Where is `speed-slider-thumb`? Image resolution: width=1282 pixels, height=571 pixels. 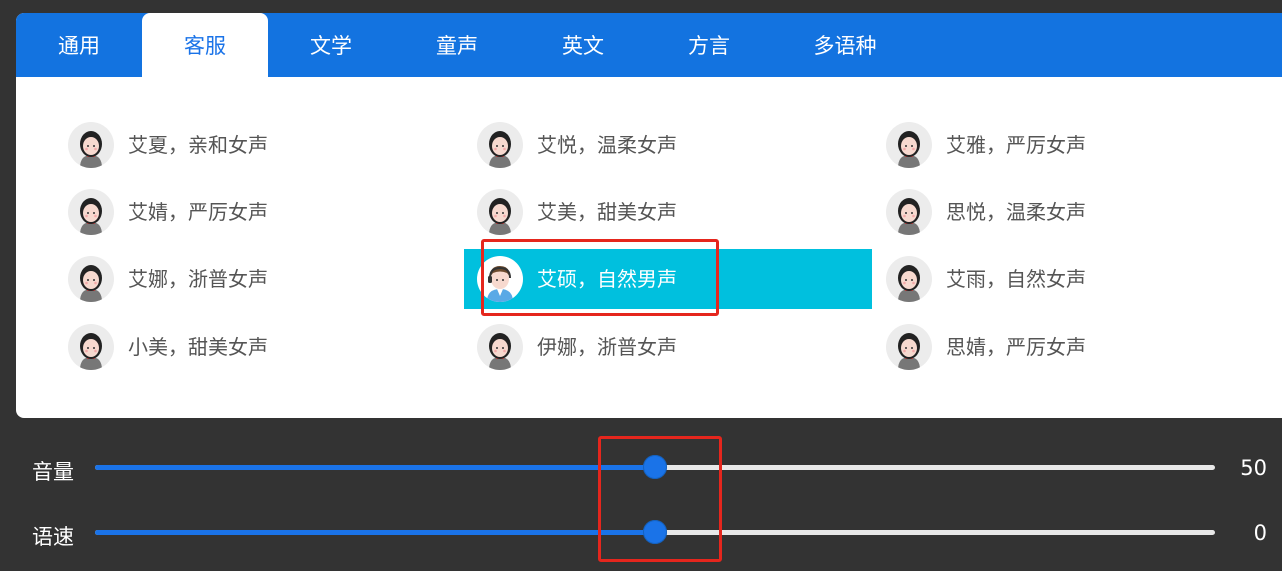 speed-slider-thumb is located at coordinates (655, 532).